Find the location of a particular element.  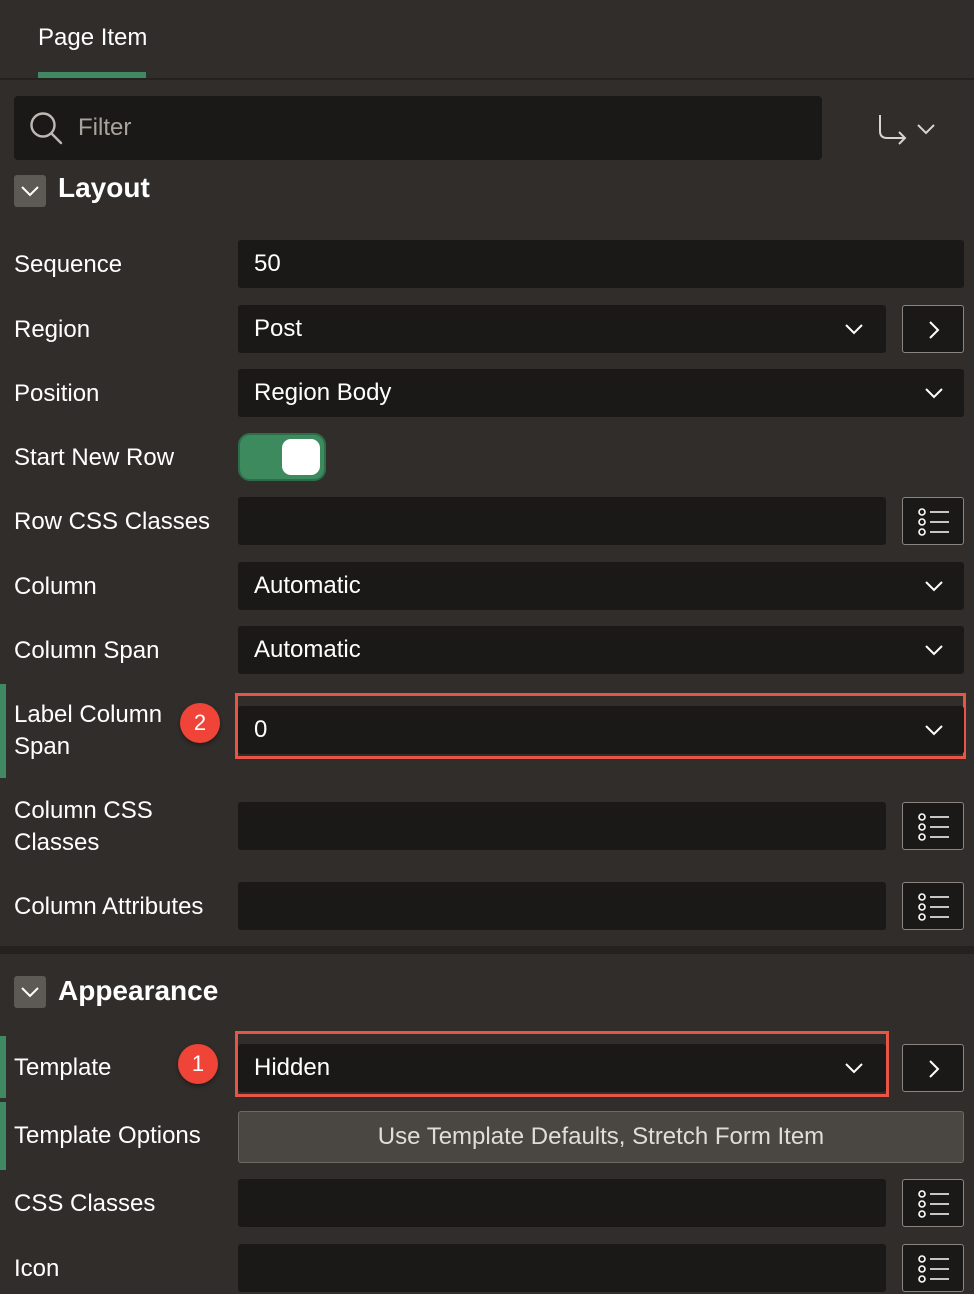

region-go-to-button is located at coordinates (933, 329).